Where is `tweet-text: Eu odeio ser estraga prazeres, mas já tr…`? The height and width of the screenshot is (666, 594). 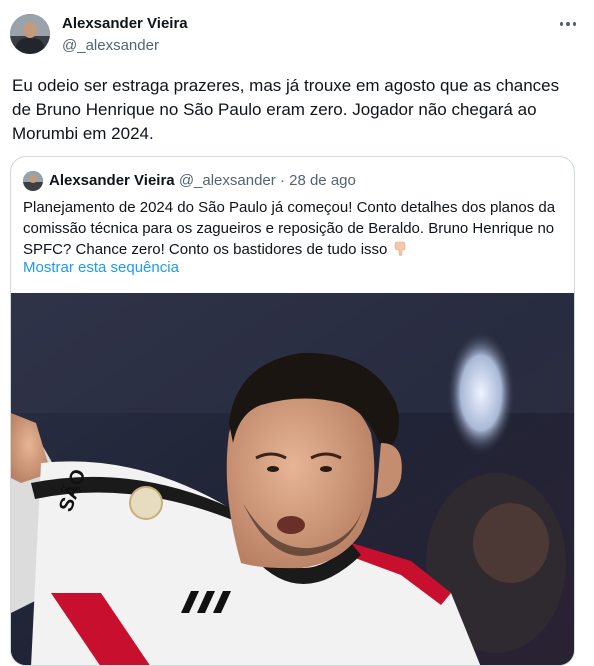 tweet-text: Eu odeio ser estraga prazeres, mas já tr… is located at coordinates (286, 109).